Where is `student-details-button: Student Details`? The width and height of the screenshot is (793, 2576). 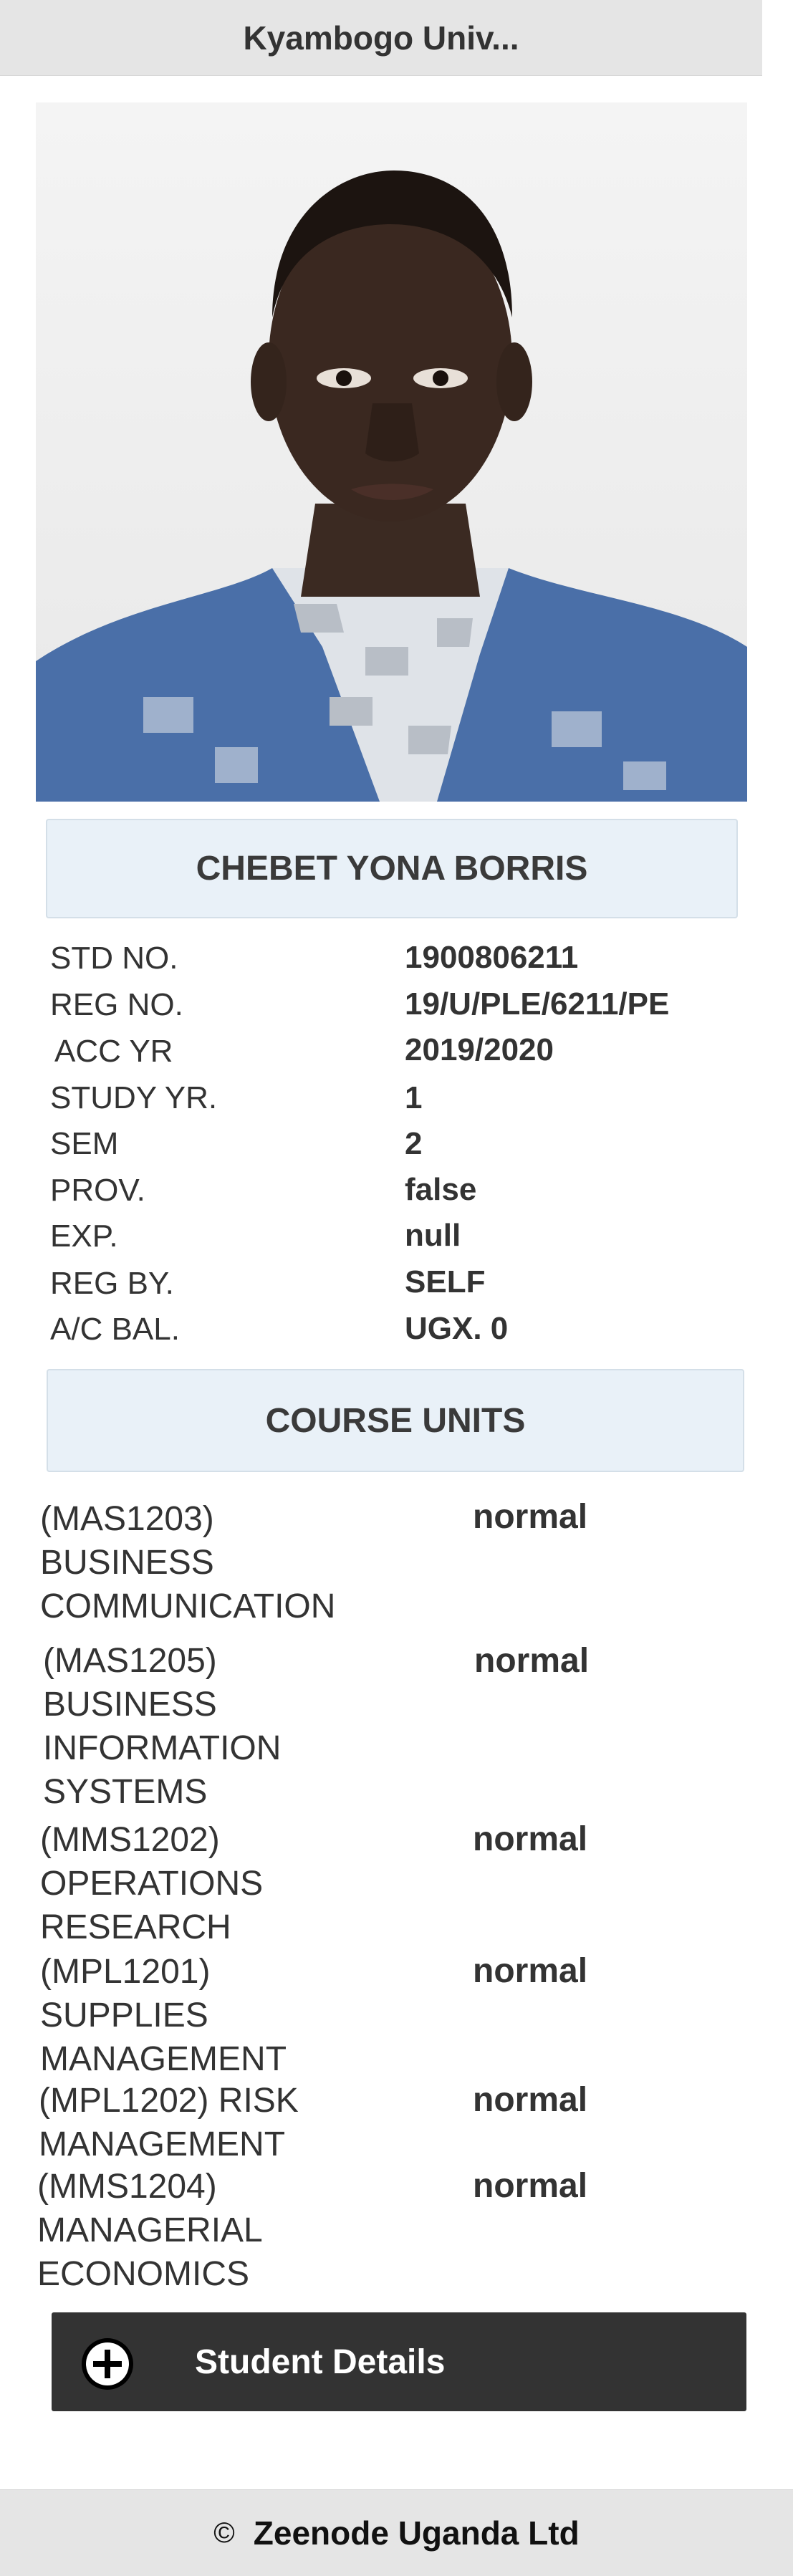 student-details-button: Student Details is located at coordinates (399, 2361).